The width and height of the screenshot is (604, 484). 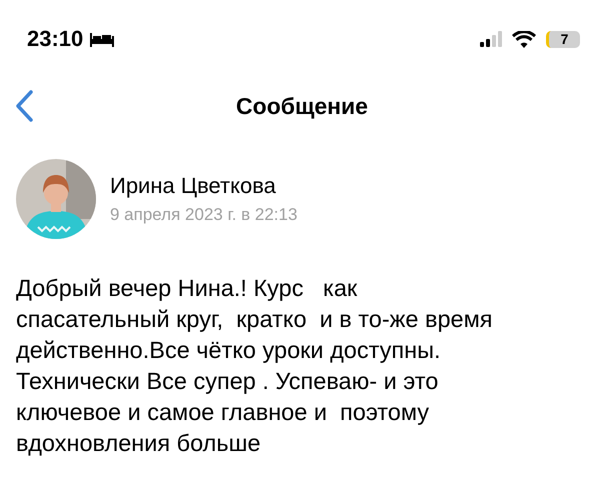 What do you see at coordinates (524, 39) in the screenshot?
I see `wifi-icon` at bounding box center [524, 39].